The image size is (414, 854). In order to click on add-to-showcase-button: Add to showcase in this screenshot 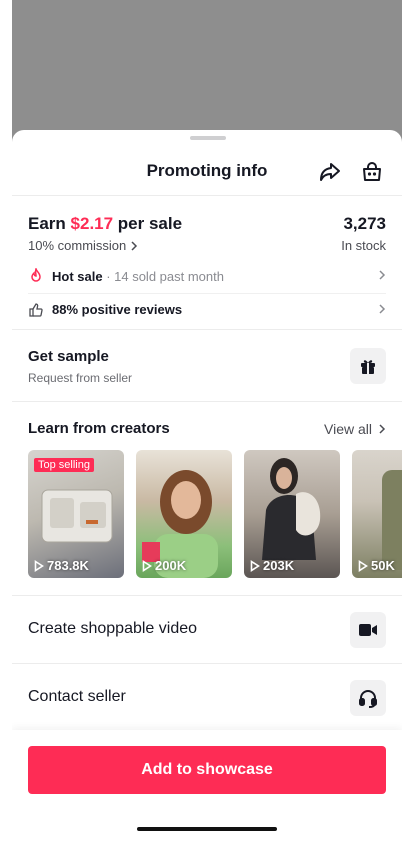, I will do `click(207, 770)`.